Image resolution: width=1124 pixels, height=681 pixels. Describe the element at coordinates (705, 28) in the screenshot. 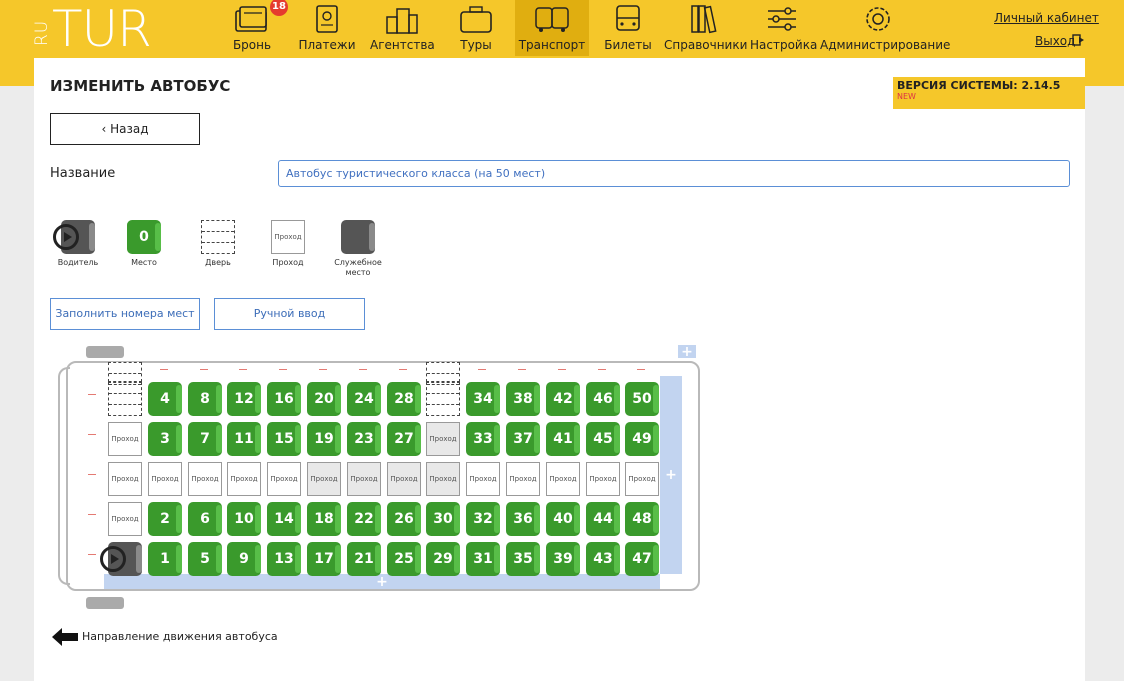

I see `nav-references: Справочники` at that location.